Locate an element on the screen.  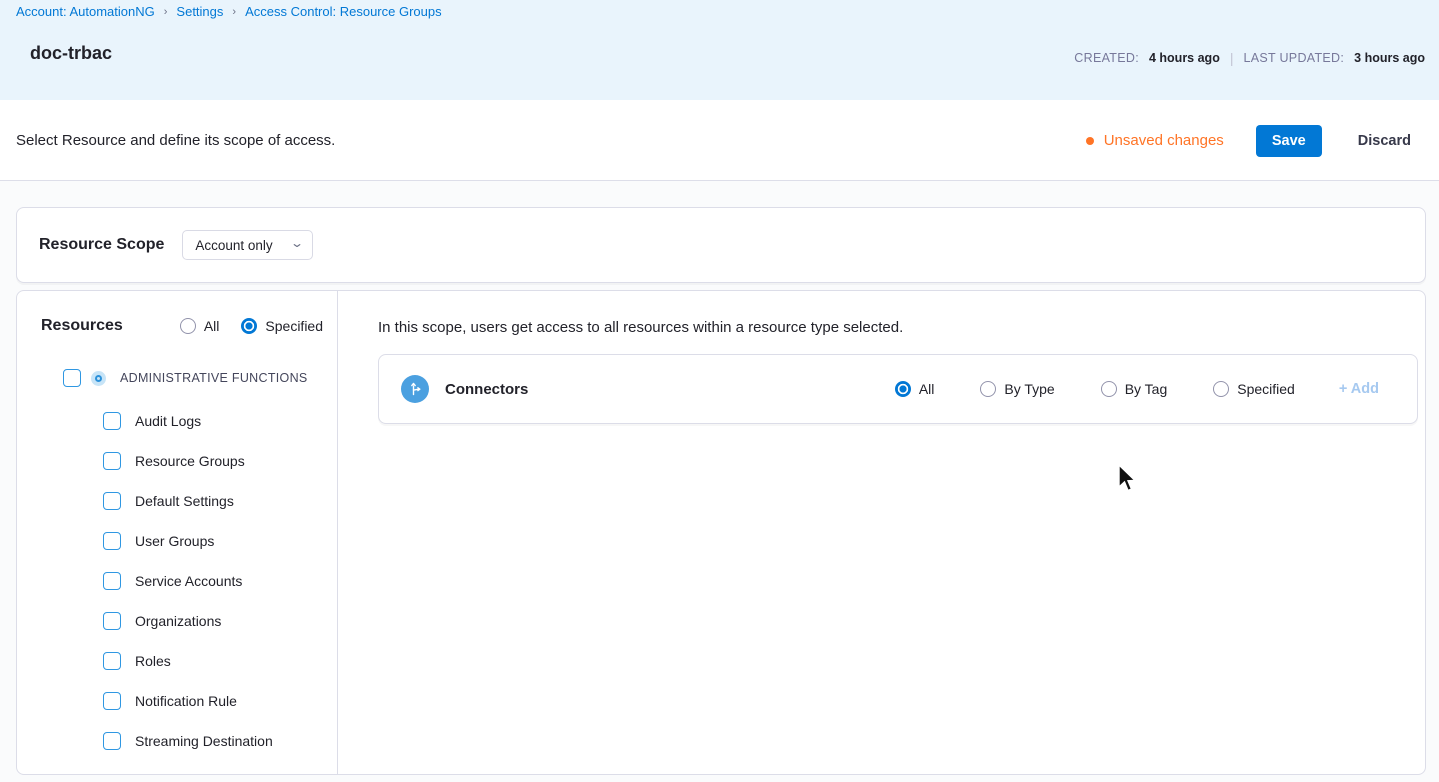
list-item-resource-groups: Resource Groups is located at coordinates (177, 461).